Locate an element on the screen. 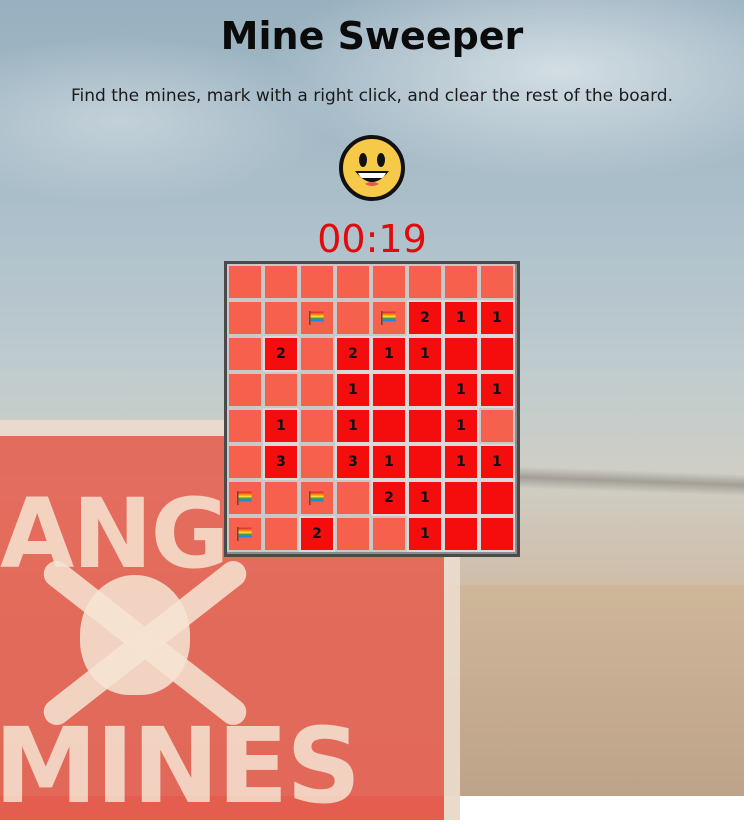  page-title: Mine Sweeper is located at coordinates (372, 36).